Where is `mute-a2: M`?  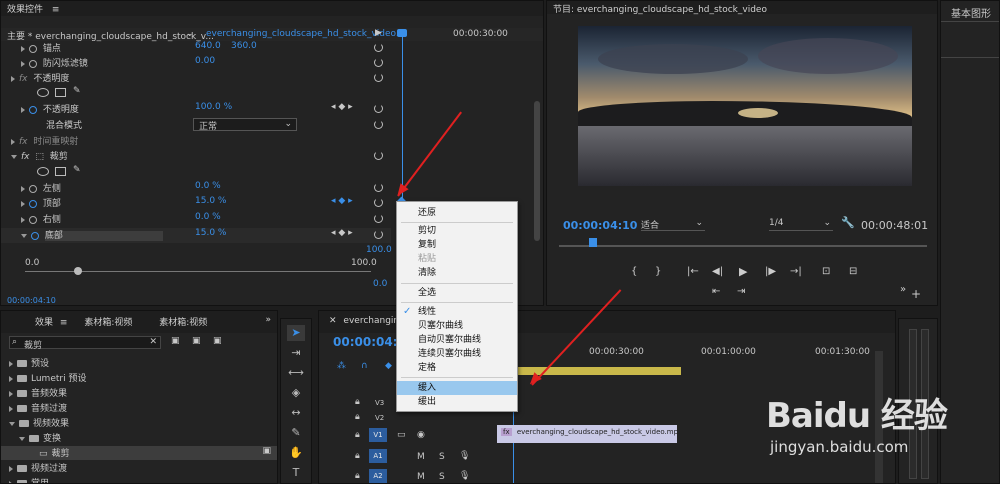 mute-a2: M is located at coordinates (421, 477).